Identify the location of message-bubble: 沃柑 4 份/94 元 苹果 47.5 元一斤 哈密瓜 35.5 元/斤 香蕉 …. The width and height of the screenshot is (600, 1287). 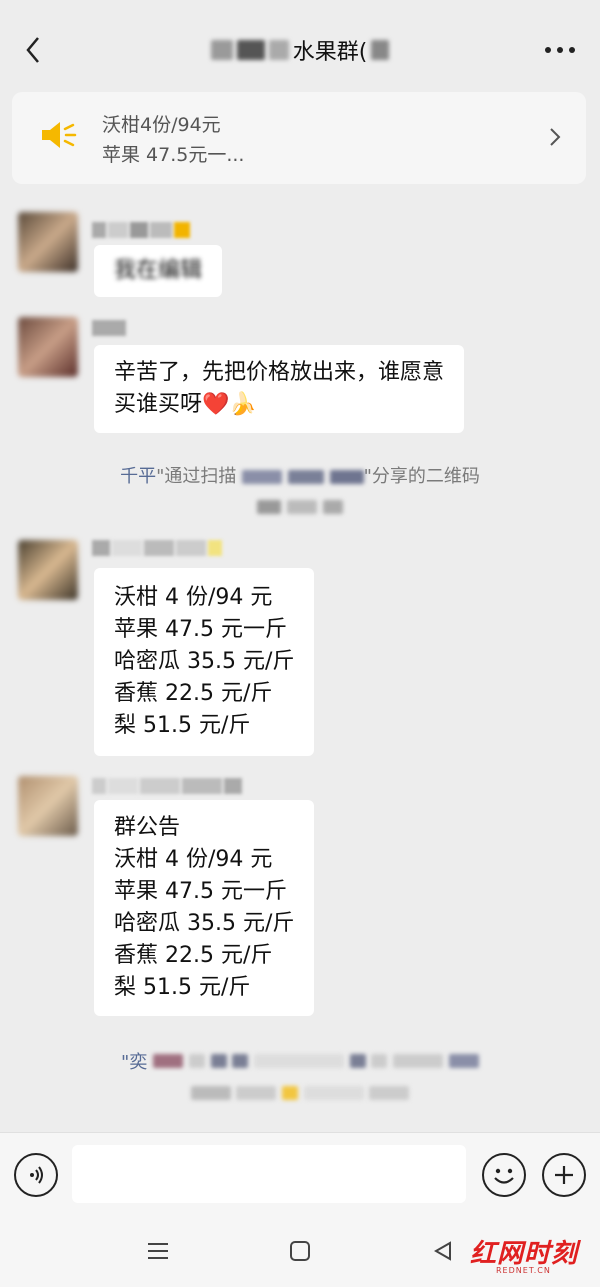
(204, 662).